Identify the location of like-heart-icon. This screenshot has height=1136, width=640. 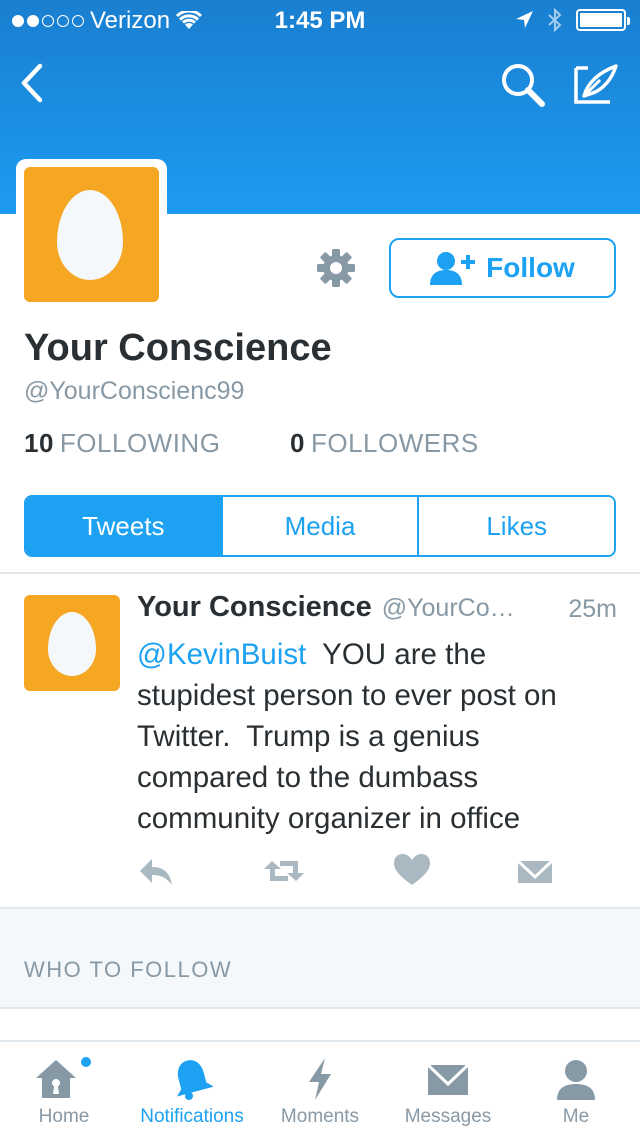
(412, 871).